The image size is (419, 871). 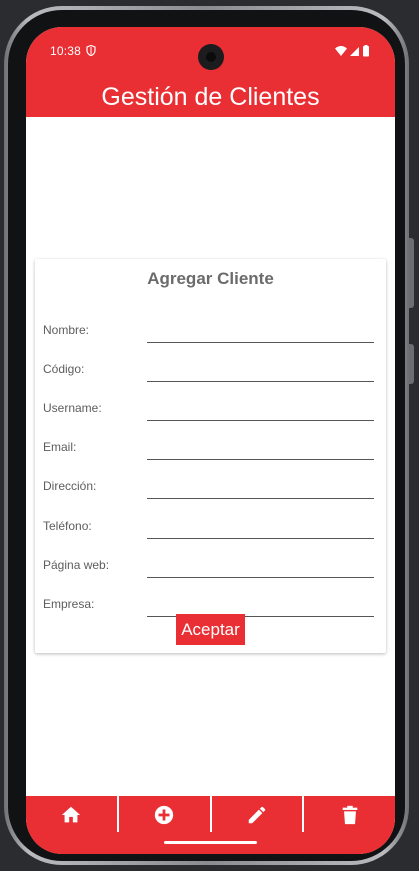 What do you see at coordinates (69, 604) in the screenshot?
I see `field-label: Empresa:` at bounding box center [69, 604].